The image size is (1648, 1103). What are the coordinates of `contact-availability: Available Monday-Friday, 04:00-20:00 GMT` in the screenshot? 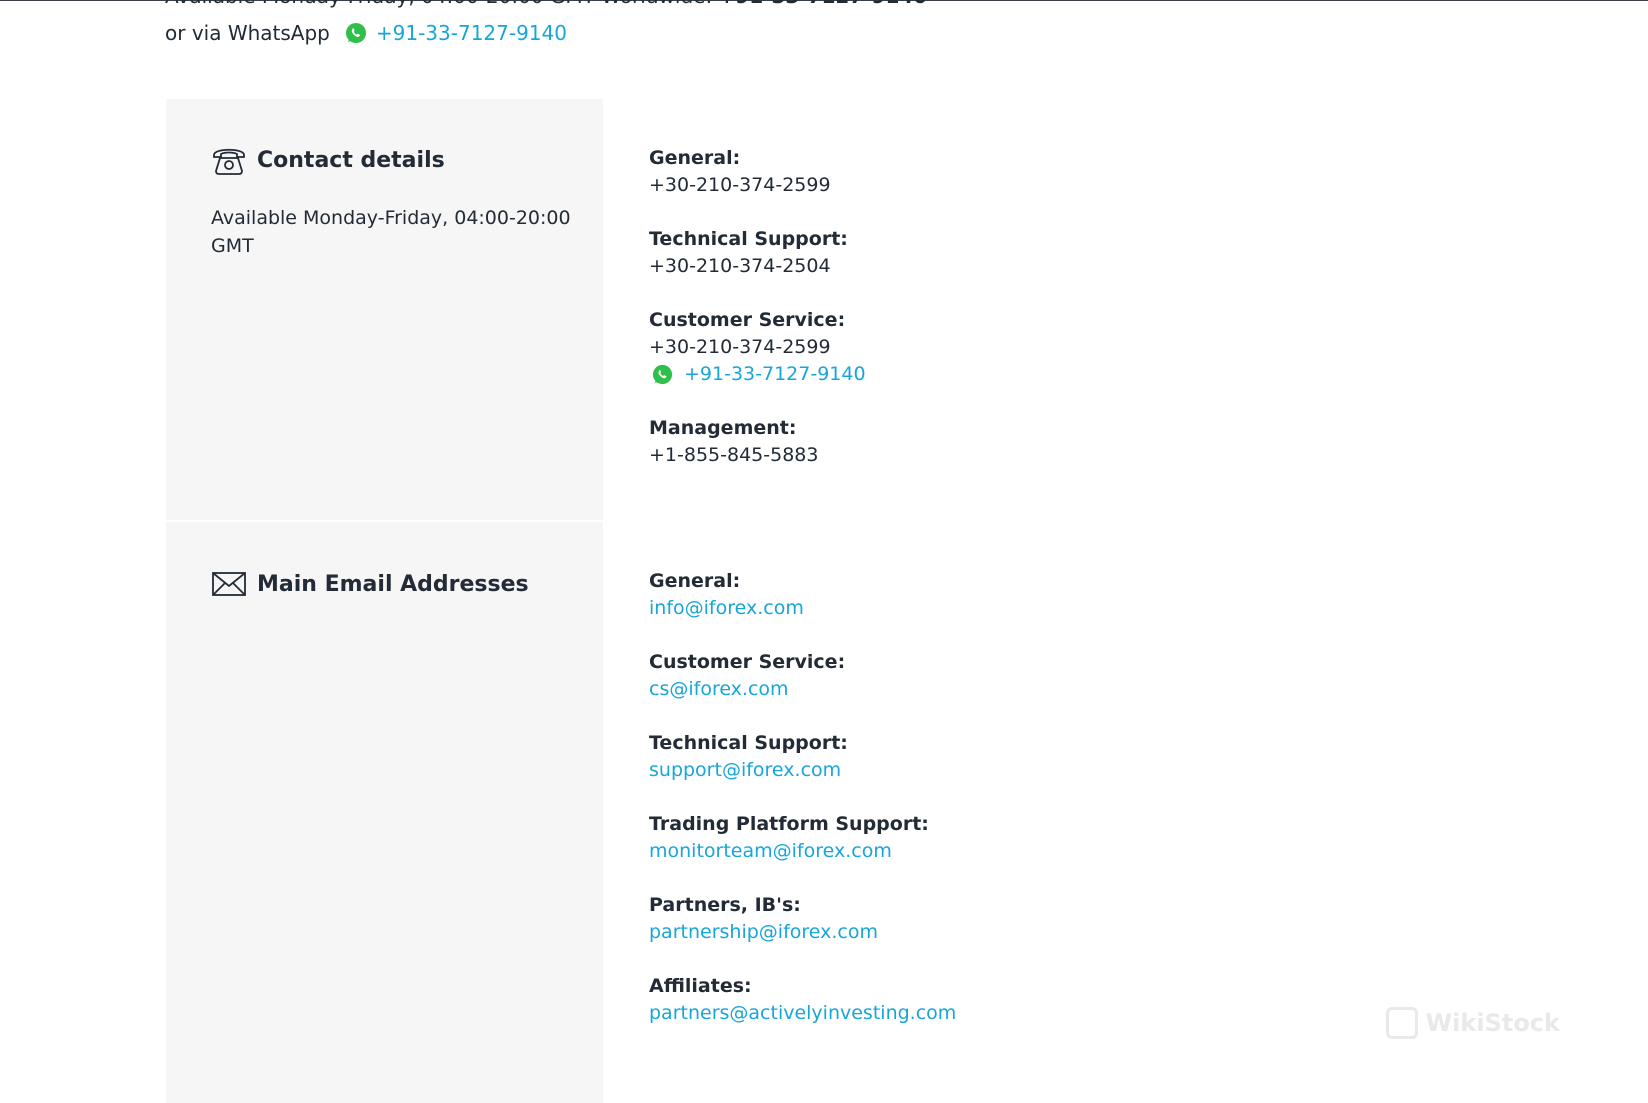 It's located at (391, 232).